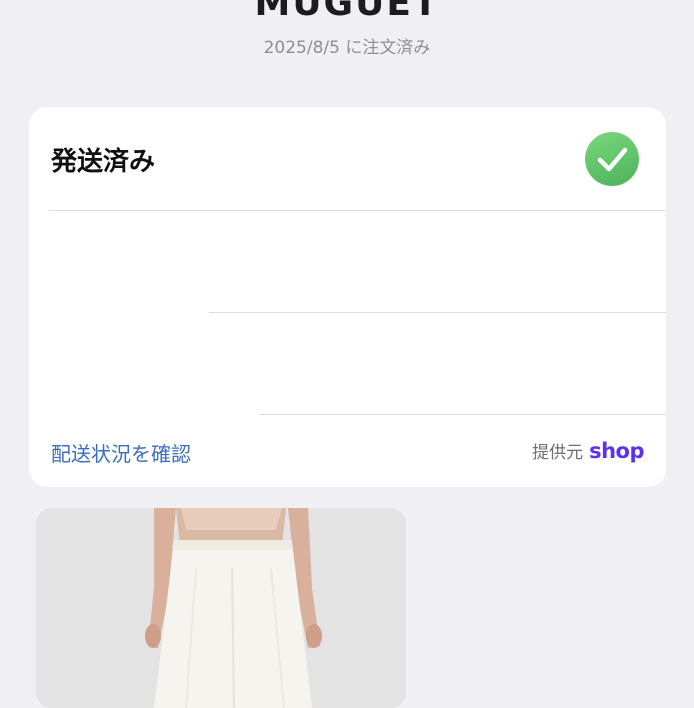 This screenshot has width=694, height=708. I want to click on provider-label: 提供元, so click(558, 453).